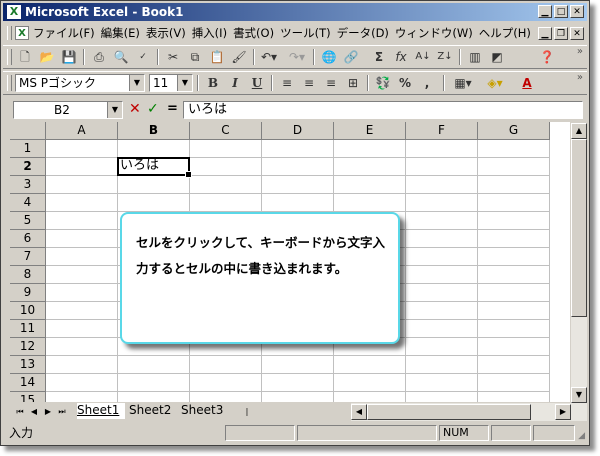 This screenshot has width=600, height=456. Describe the element at coordinates (82, 149) in the screenshot. I see `cell-a1` at that location.